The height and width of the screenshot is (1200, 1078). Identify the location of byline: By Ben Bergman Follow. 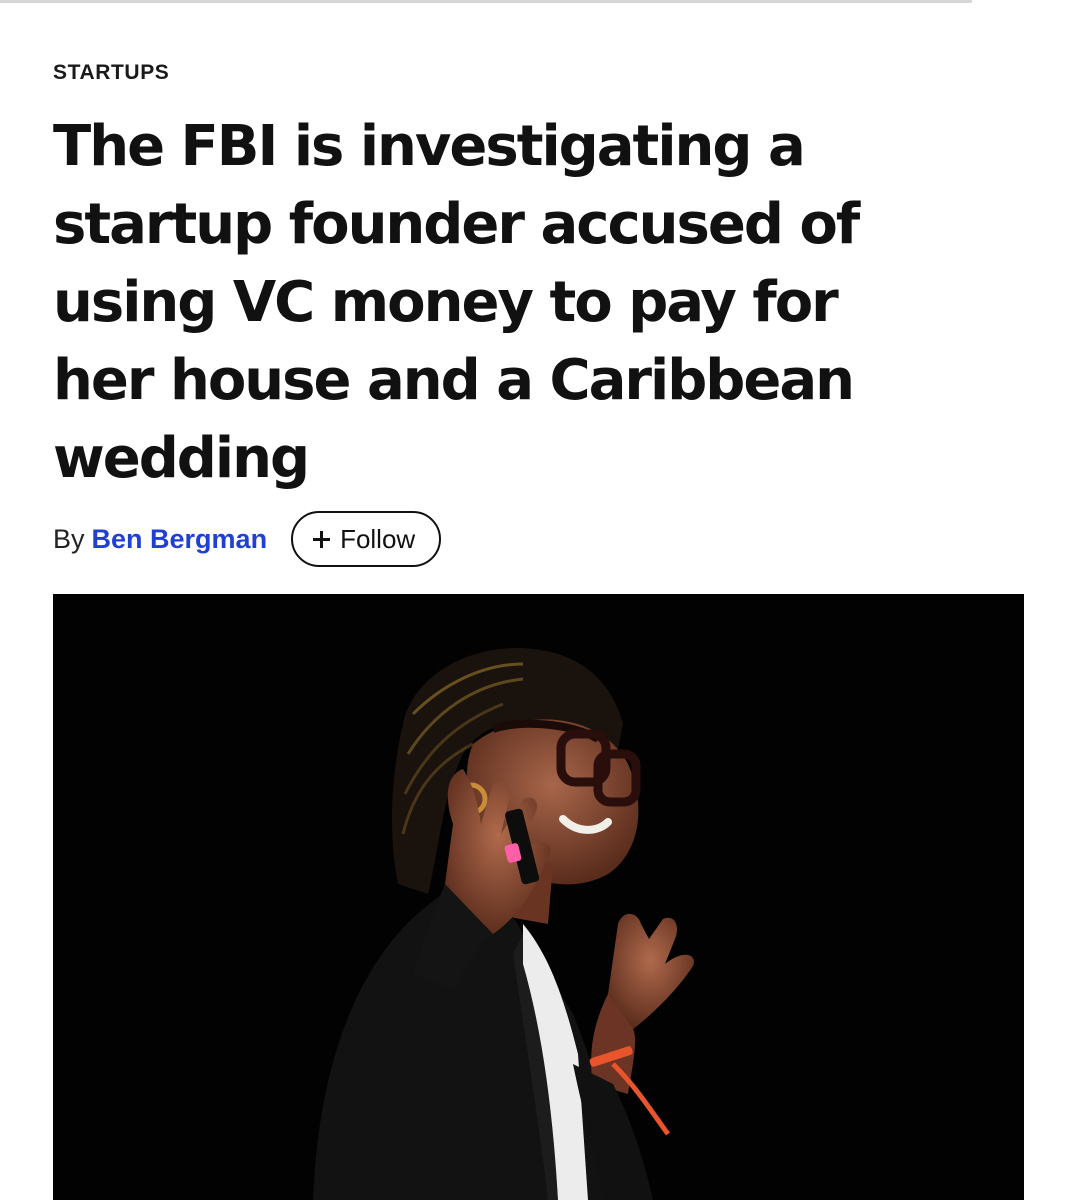
(247, 539).